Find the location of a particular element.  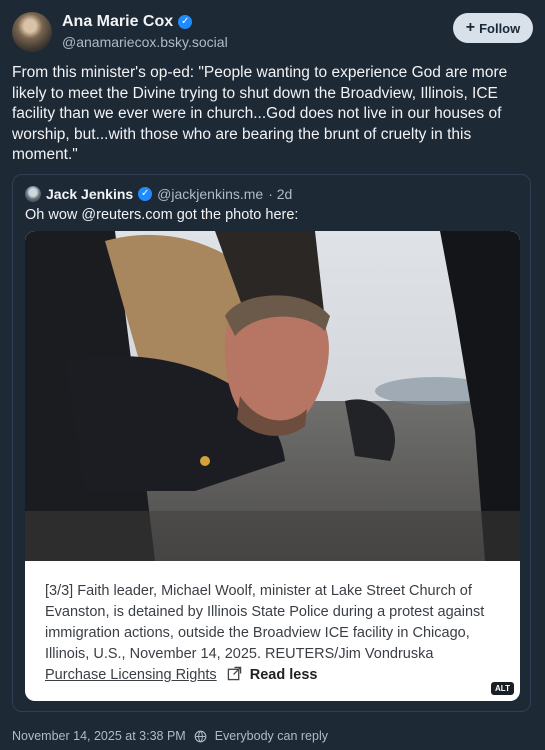

quote-header: Jack Jenkins ✓ @jackjenkins.me · 2d is located at coordinates (158, 194).